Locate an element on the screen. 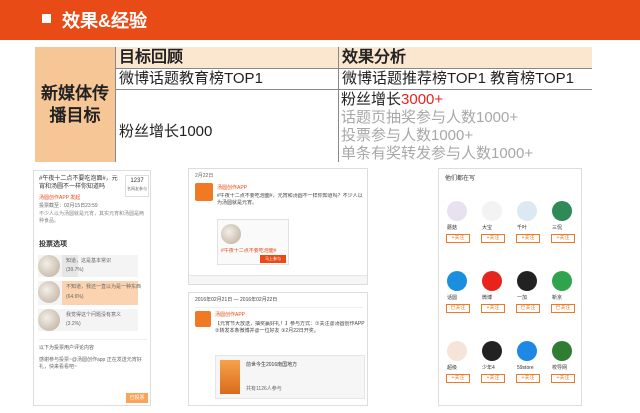 This screenshot has width=640, height=413. post-card: #午夜十二点不要吃泡面# 马上参与 is located at coordinates (253, 242).